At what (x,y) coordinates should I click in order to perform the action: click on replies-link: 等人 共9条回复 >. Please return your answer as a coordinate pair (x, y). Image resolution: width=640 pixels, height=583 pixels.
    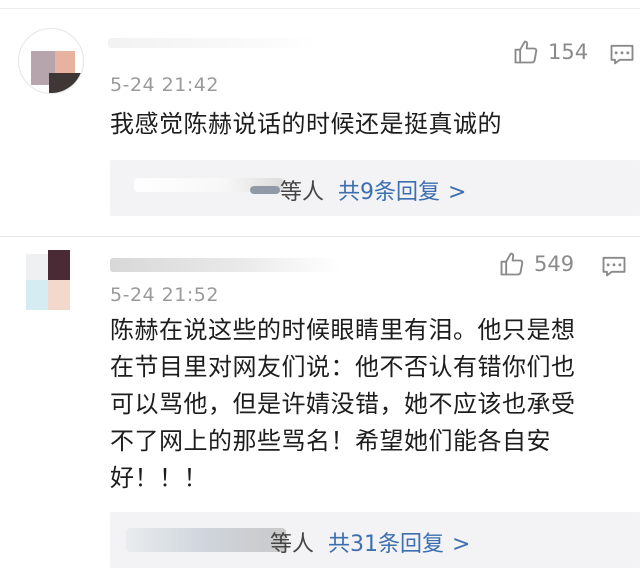
    Looking at the image, I should click on (373, 190).